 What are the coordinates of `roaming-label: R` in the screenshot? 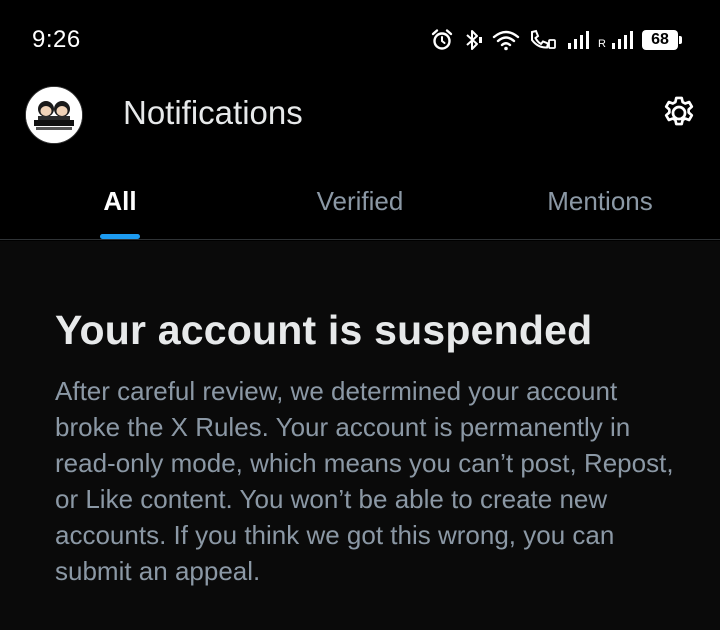 It's located at (602, 44).